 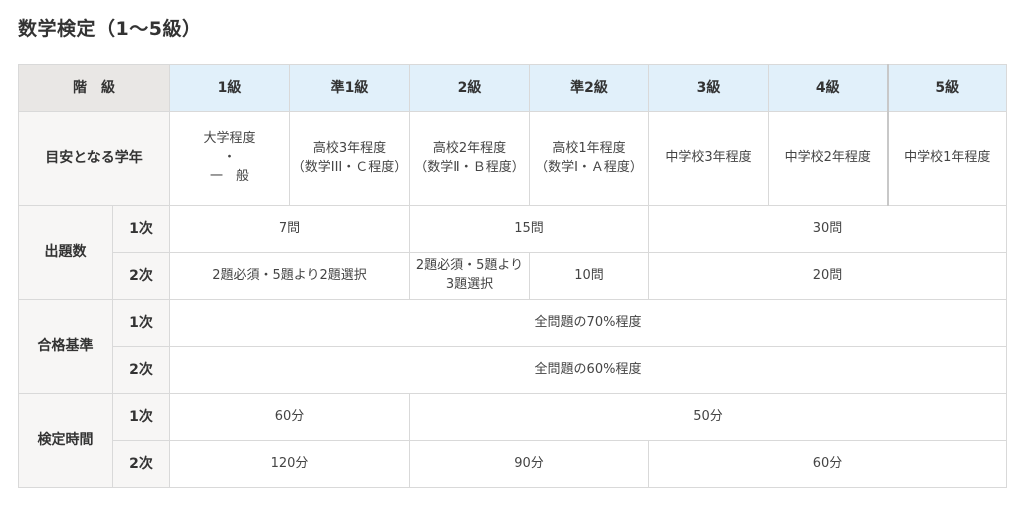 I want to click on time-second-row: 2次 120分 90分 60分, so click(x=513, y=464).